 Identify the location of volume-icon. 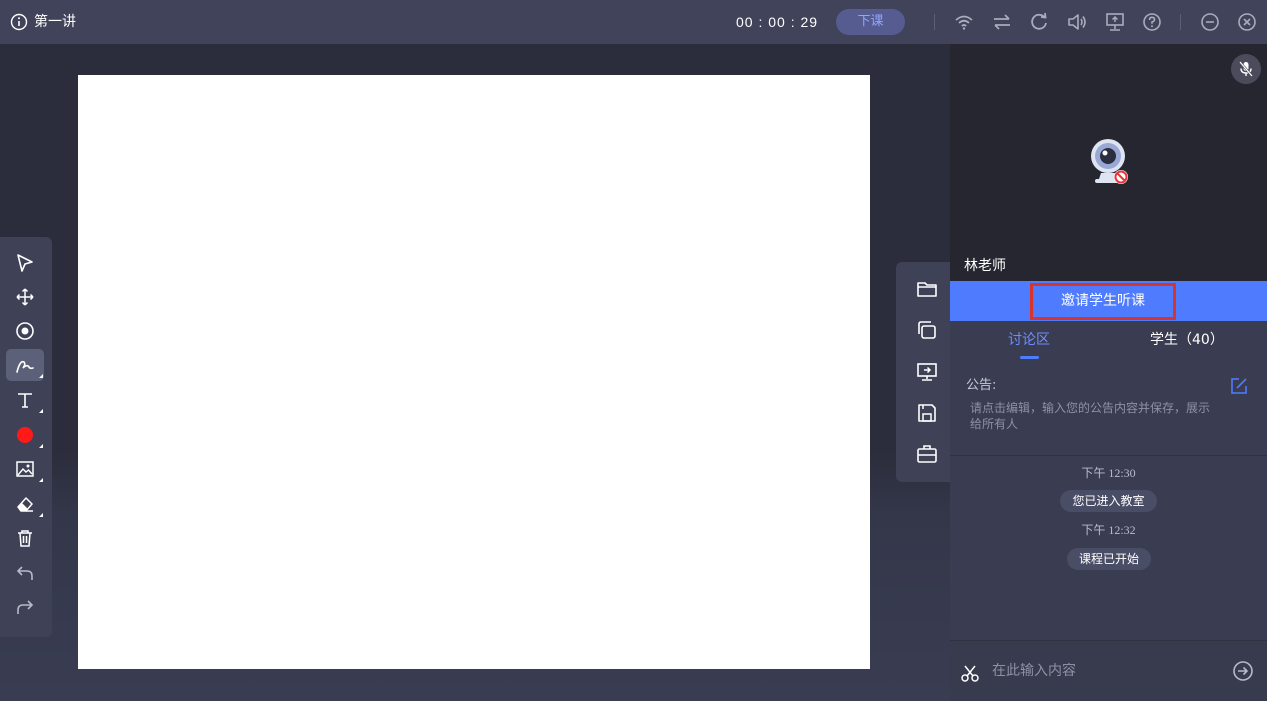
(1077, 22).